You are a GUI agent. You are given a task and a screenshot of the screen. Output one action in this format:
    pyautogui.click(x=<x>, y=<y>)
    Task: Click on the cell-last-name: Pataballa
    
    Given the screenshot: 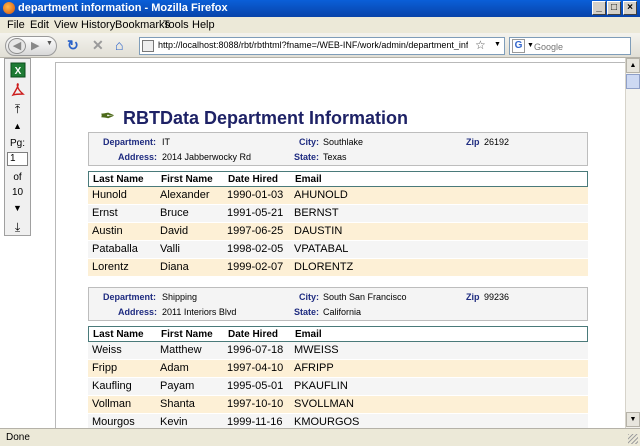 What is the action you would take?
    pyautogui.click(x=115, y=249)
    